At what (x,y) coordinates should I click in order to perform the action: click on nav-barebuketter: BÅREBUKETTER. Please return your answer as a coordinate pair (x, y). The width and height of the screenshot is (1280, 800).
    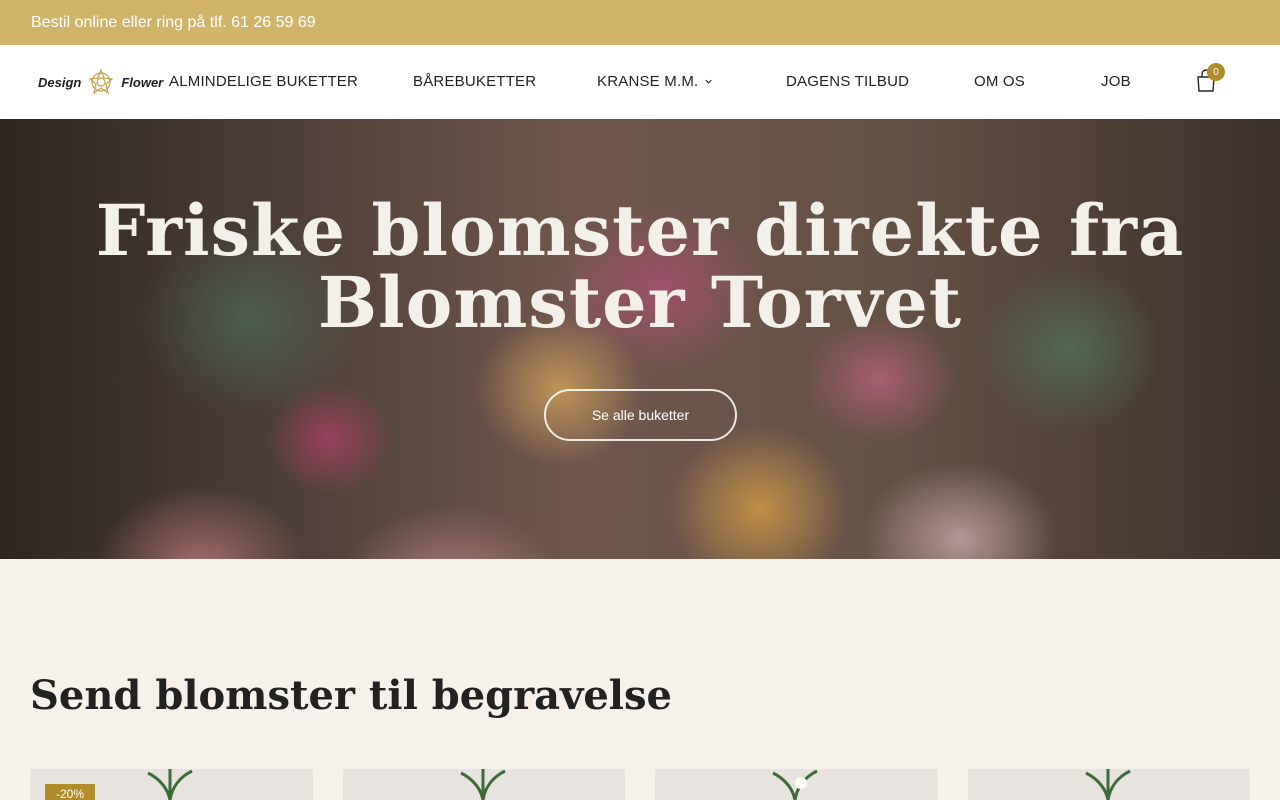
    Looking at the image, I should click on (474, 81).